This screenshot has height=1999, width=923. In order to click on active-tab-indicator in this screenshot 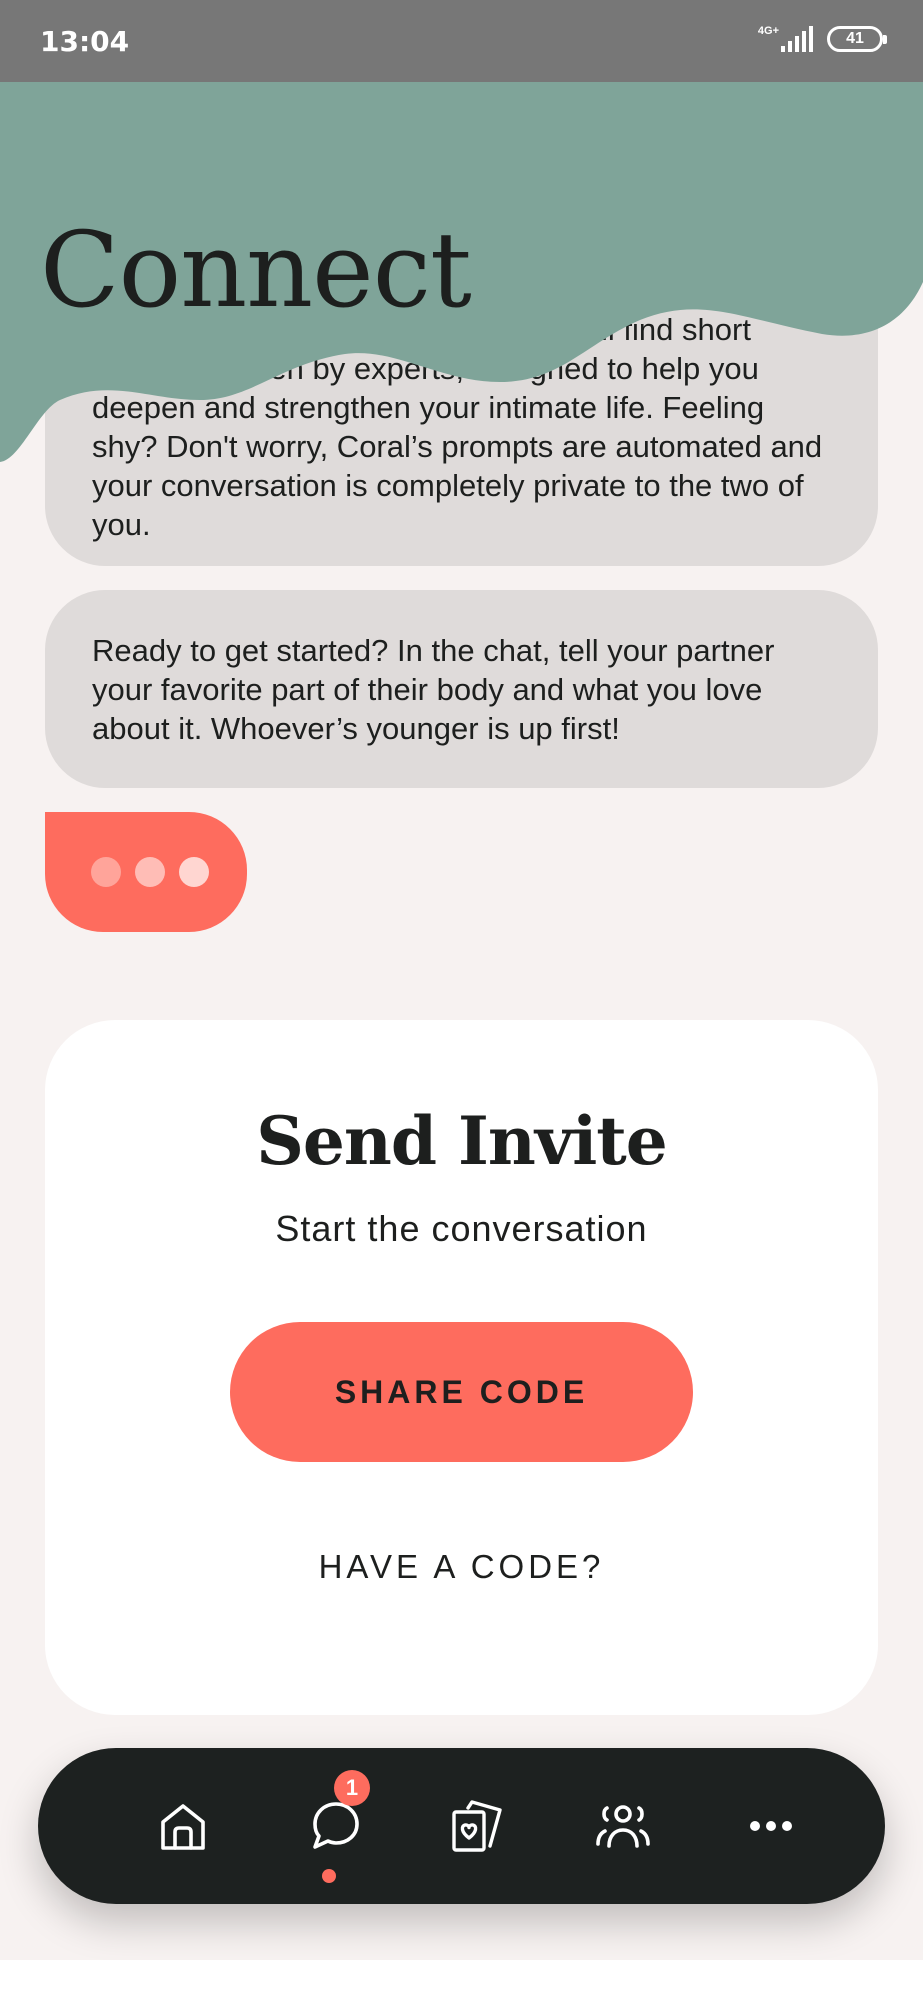, I will do `click(329, 1876)`.